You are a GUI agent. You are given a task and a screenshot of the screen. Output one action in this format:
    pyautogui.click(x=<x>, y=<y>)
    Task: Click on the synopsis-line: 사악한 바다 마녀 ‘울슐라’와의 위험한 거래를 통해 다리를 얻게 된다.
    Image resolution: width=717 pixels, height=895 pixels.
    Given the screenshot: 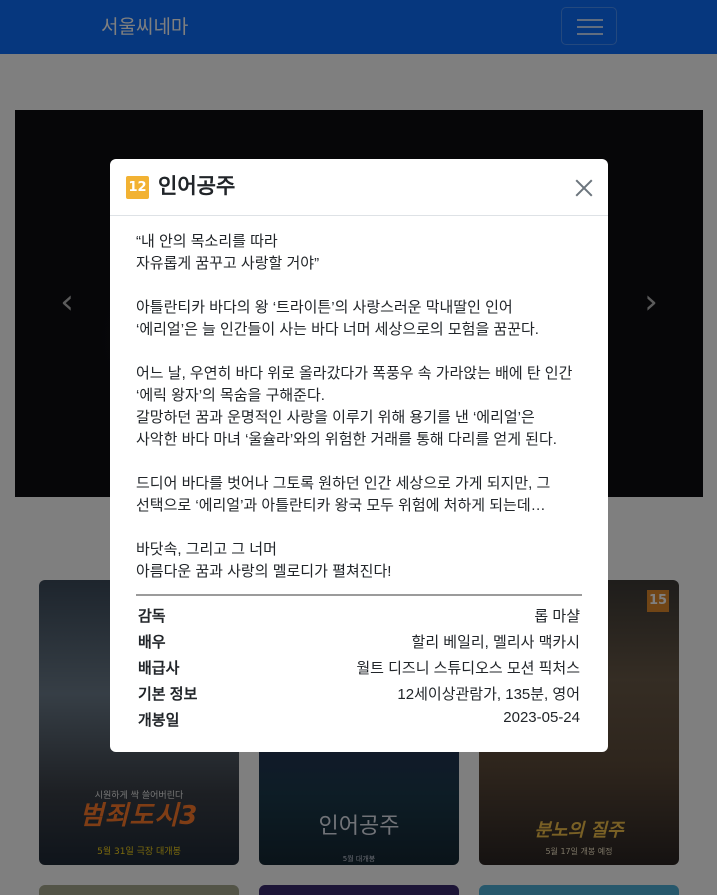 What is the action you would take?
    pyautogui.click(x=346, y=439)
    